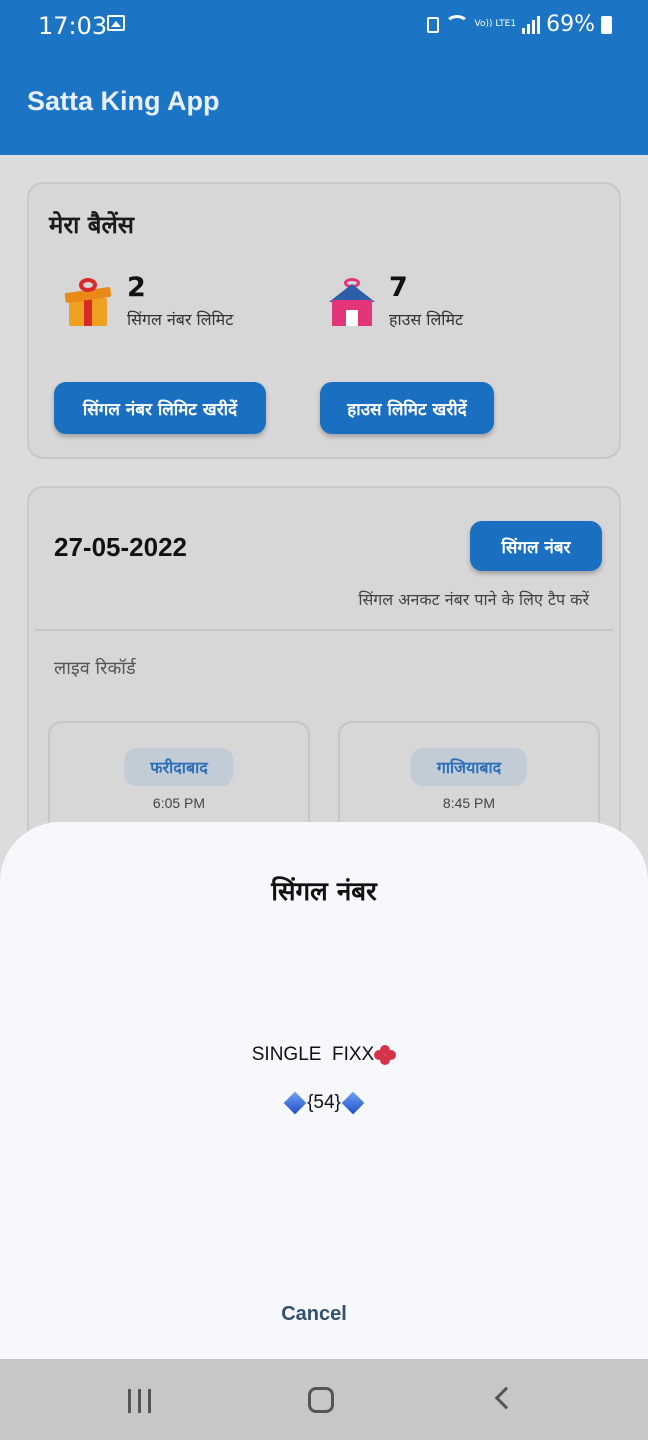 The width and height of the screenshot is (648, 1440). I want to click on status-icons: Vo)) LTE1 69%, so click(519, 24).